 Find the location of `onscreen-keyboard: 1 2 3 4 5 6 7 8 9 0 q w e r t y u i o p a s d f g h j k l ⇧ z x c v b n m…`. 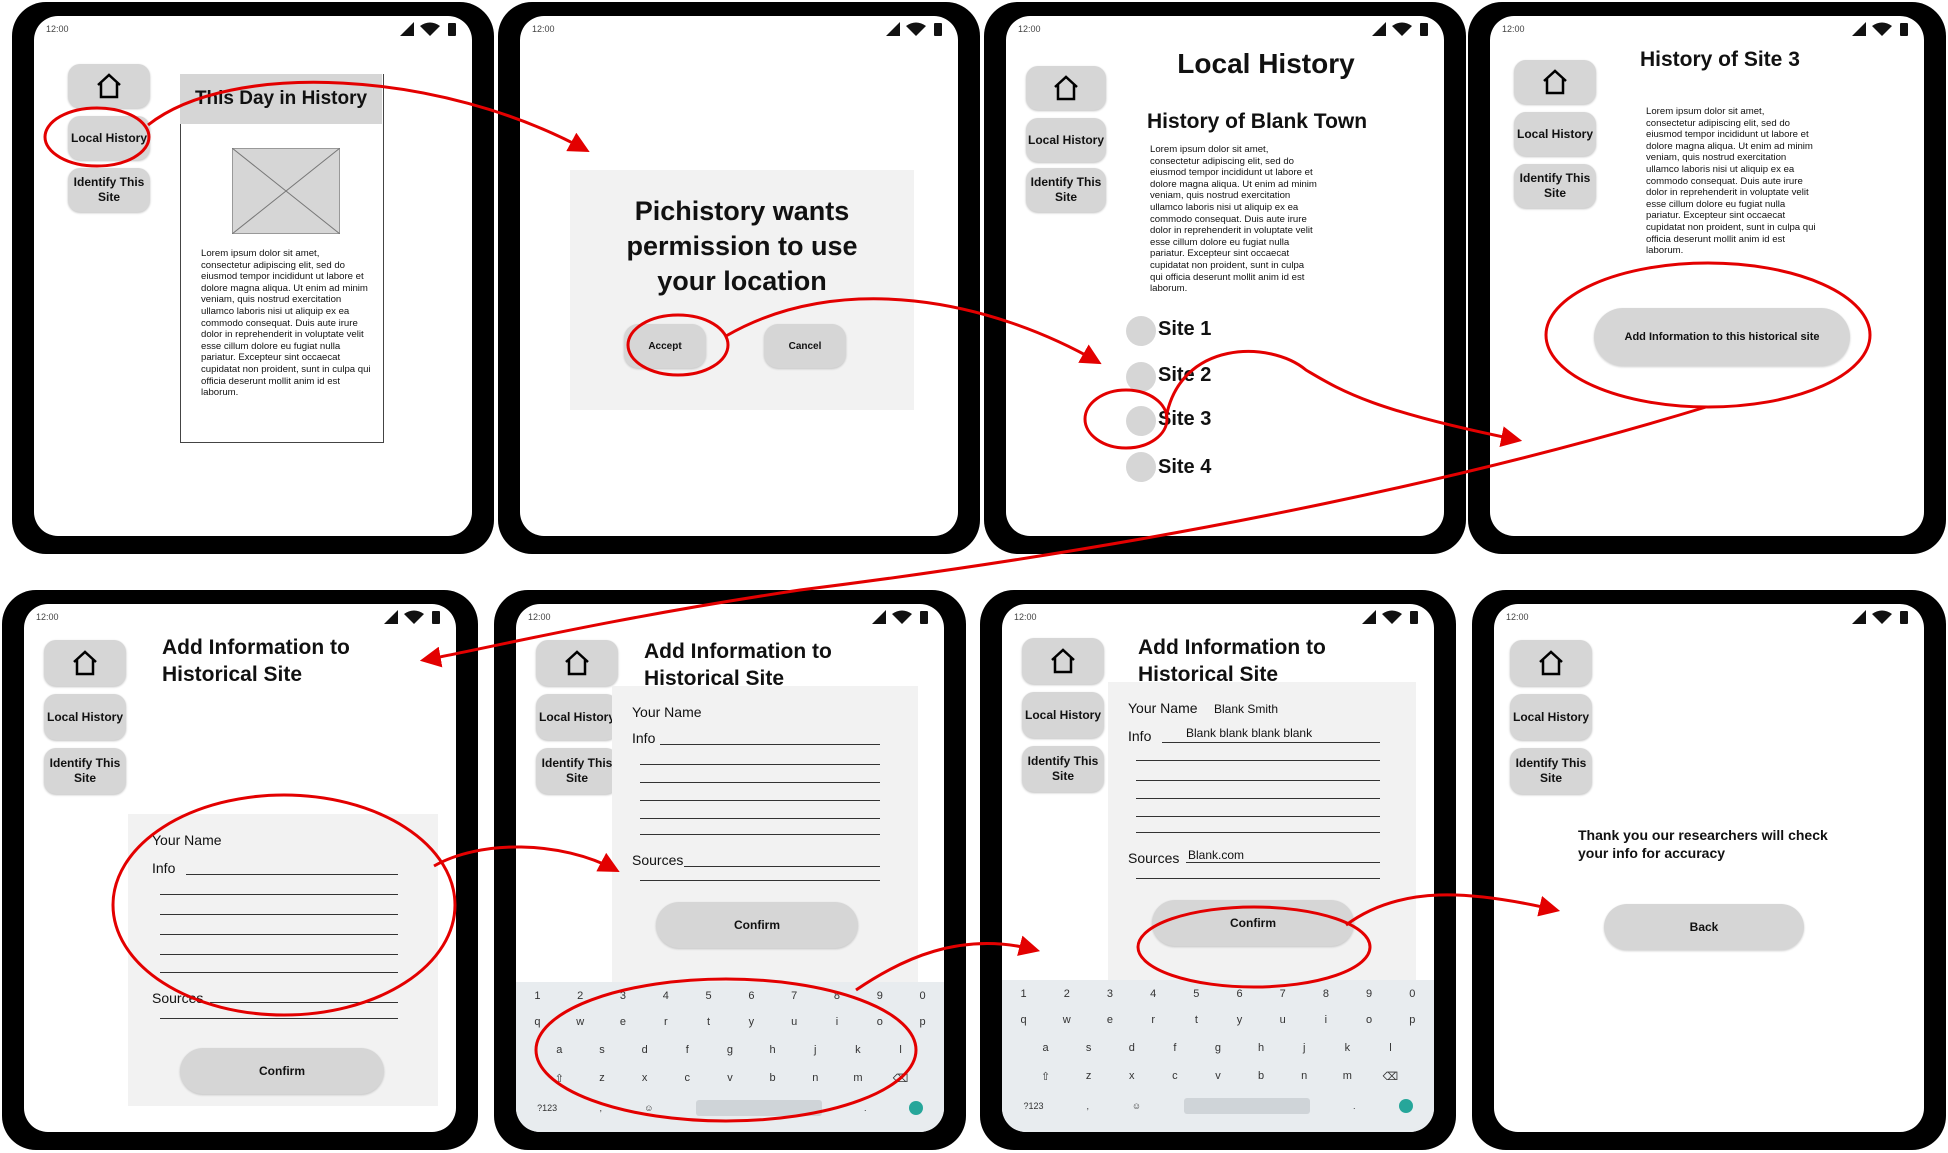

onscreen-keyboard: 1 2 3 4 5 6 7 8 9 0 q w e r t y u i o p a s d f g h j k l ⇧ z x c v b n m… is located at coordinates (1218, 1056).